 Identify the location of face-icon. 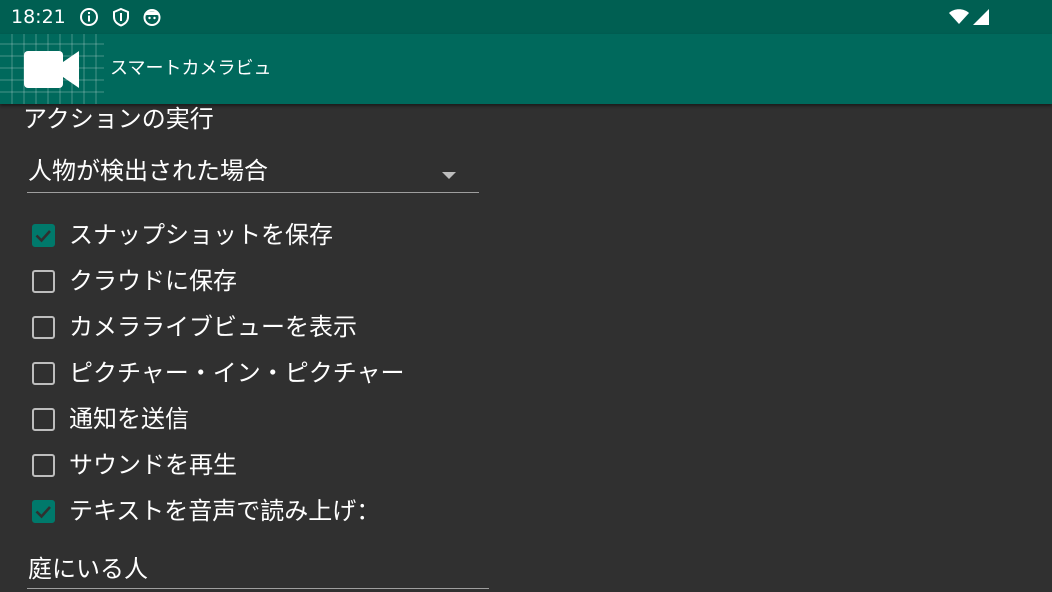
(152, 17).